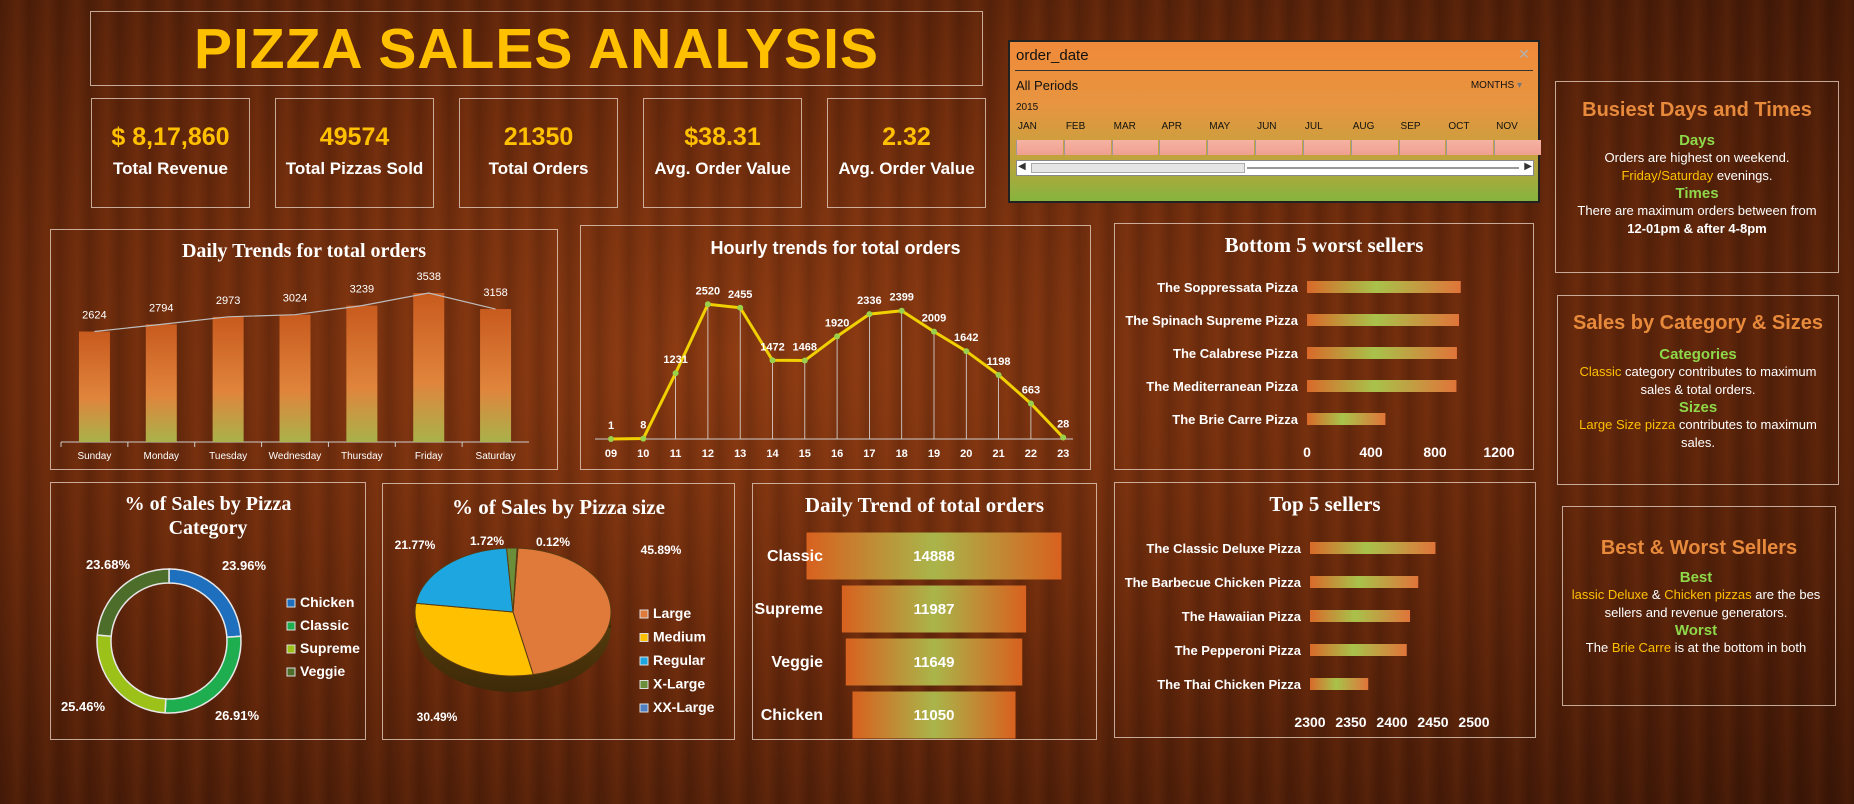  What do you see at coordinates (161, 456) in the screenshot?
I see `x-tick-label: Monday` at bounding box center [161, 456].